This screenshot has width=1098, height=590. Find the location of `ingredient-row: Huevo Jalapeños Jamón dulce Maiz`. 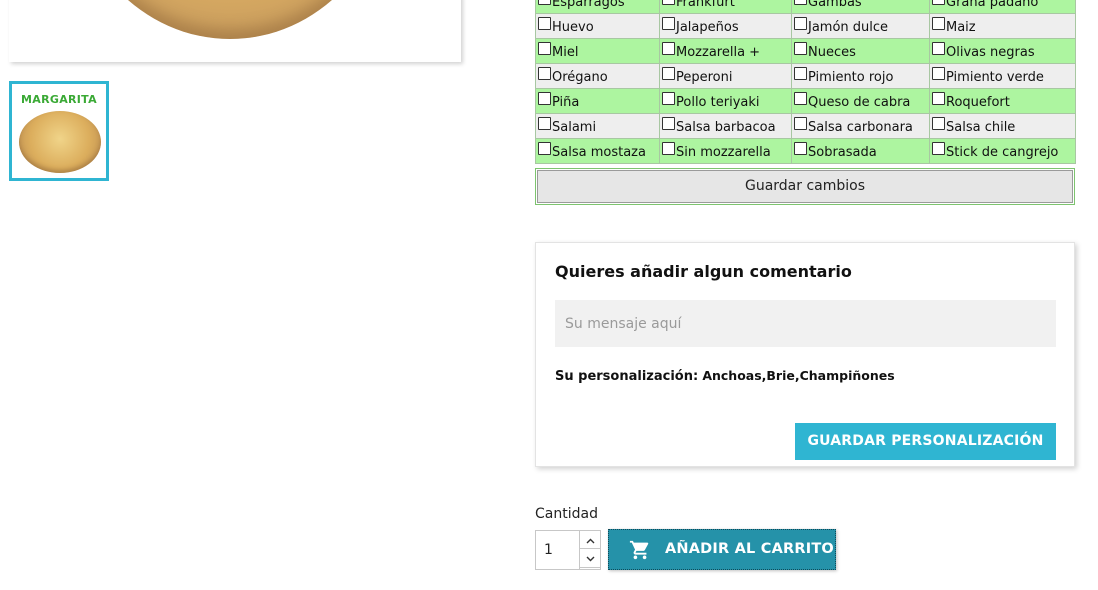

ingredient-row: Huevo Jalapeños Jamón dulce Maiz is located at coordinates (805, 26).